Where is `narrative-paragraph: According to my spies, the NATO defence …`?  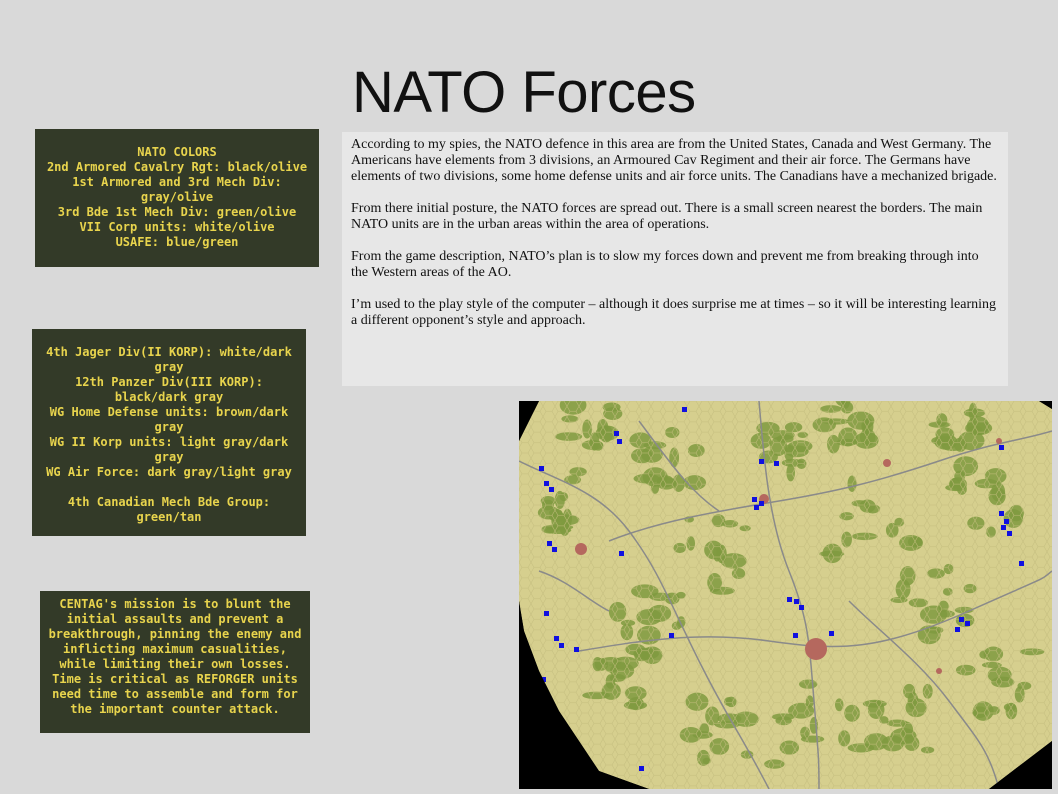 narrative-paragraph: According to my spies, the NATO defence … is located at coordinates (674, 160).